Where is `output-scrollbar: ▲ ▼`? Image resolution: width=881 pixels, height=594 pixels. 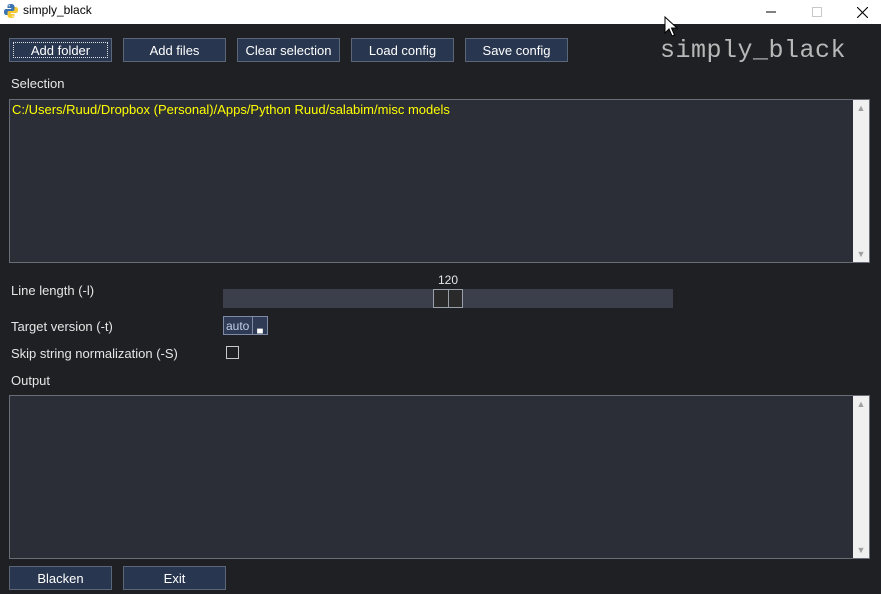 output-scrollbar: ▲ ▼ is located at coordinates (861, 477).